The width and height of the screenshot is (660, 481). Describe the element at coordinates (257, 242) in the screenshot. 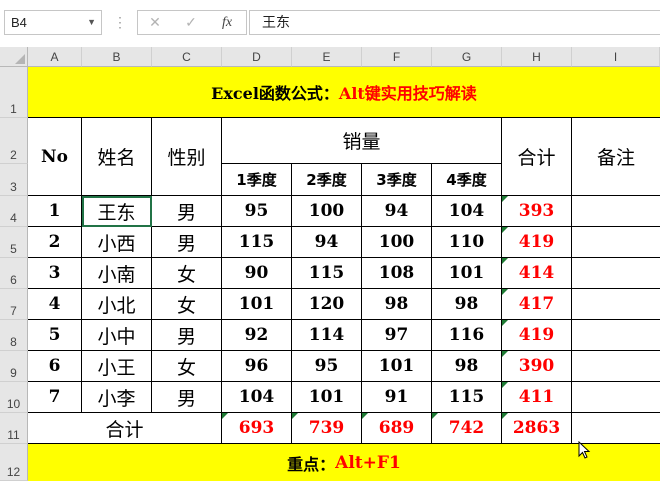

I see `cell-q1: 115` at that location.